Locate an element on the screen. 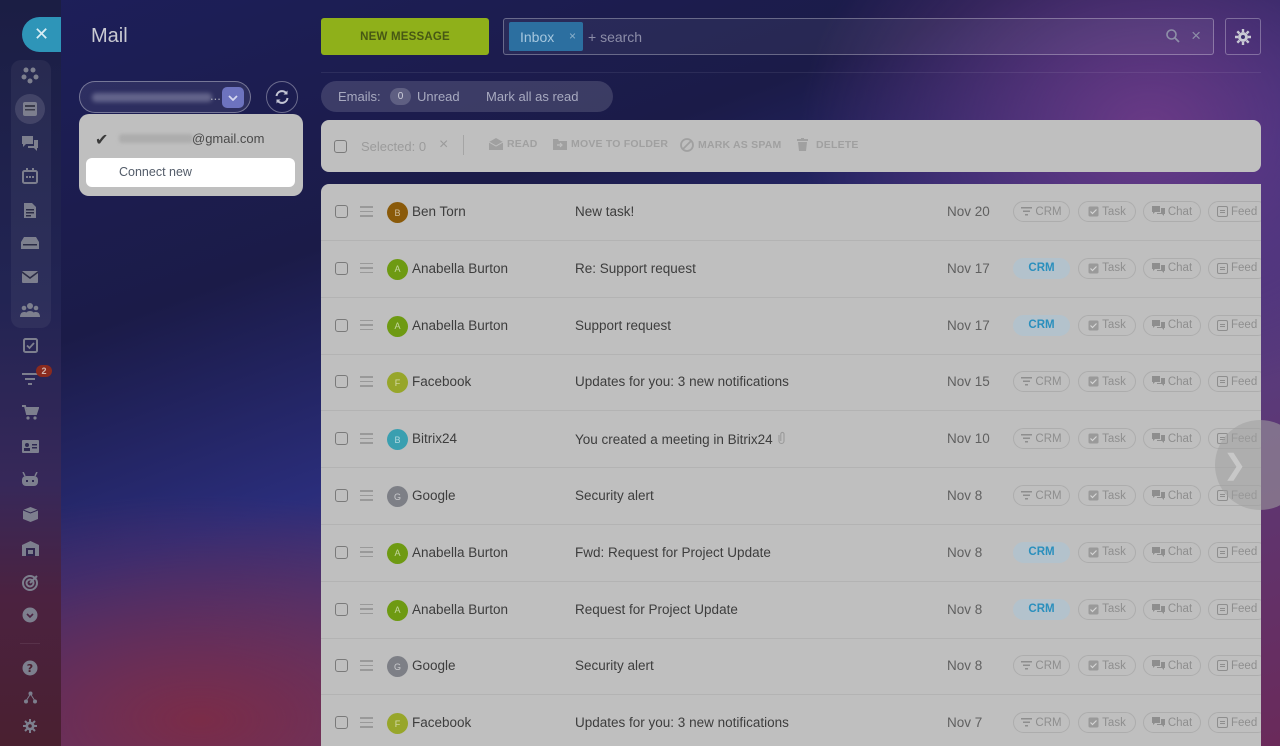  message-subject: Fwd: Request for Project Update is located at coordinates (673, 552).